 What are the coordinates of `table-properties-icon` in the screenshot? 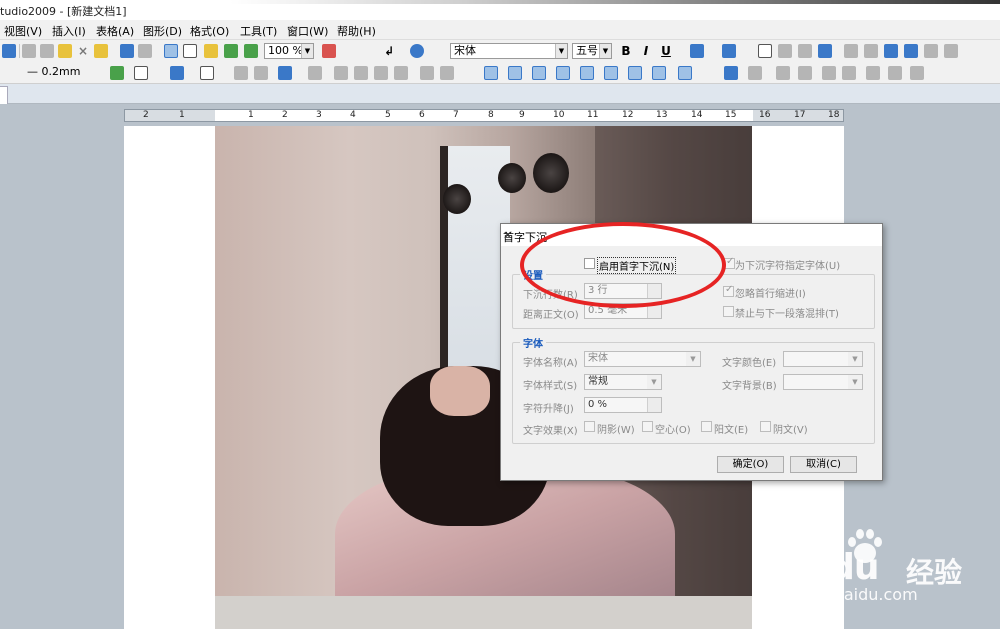 It's located at (427, 73).